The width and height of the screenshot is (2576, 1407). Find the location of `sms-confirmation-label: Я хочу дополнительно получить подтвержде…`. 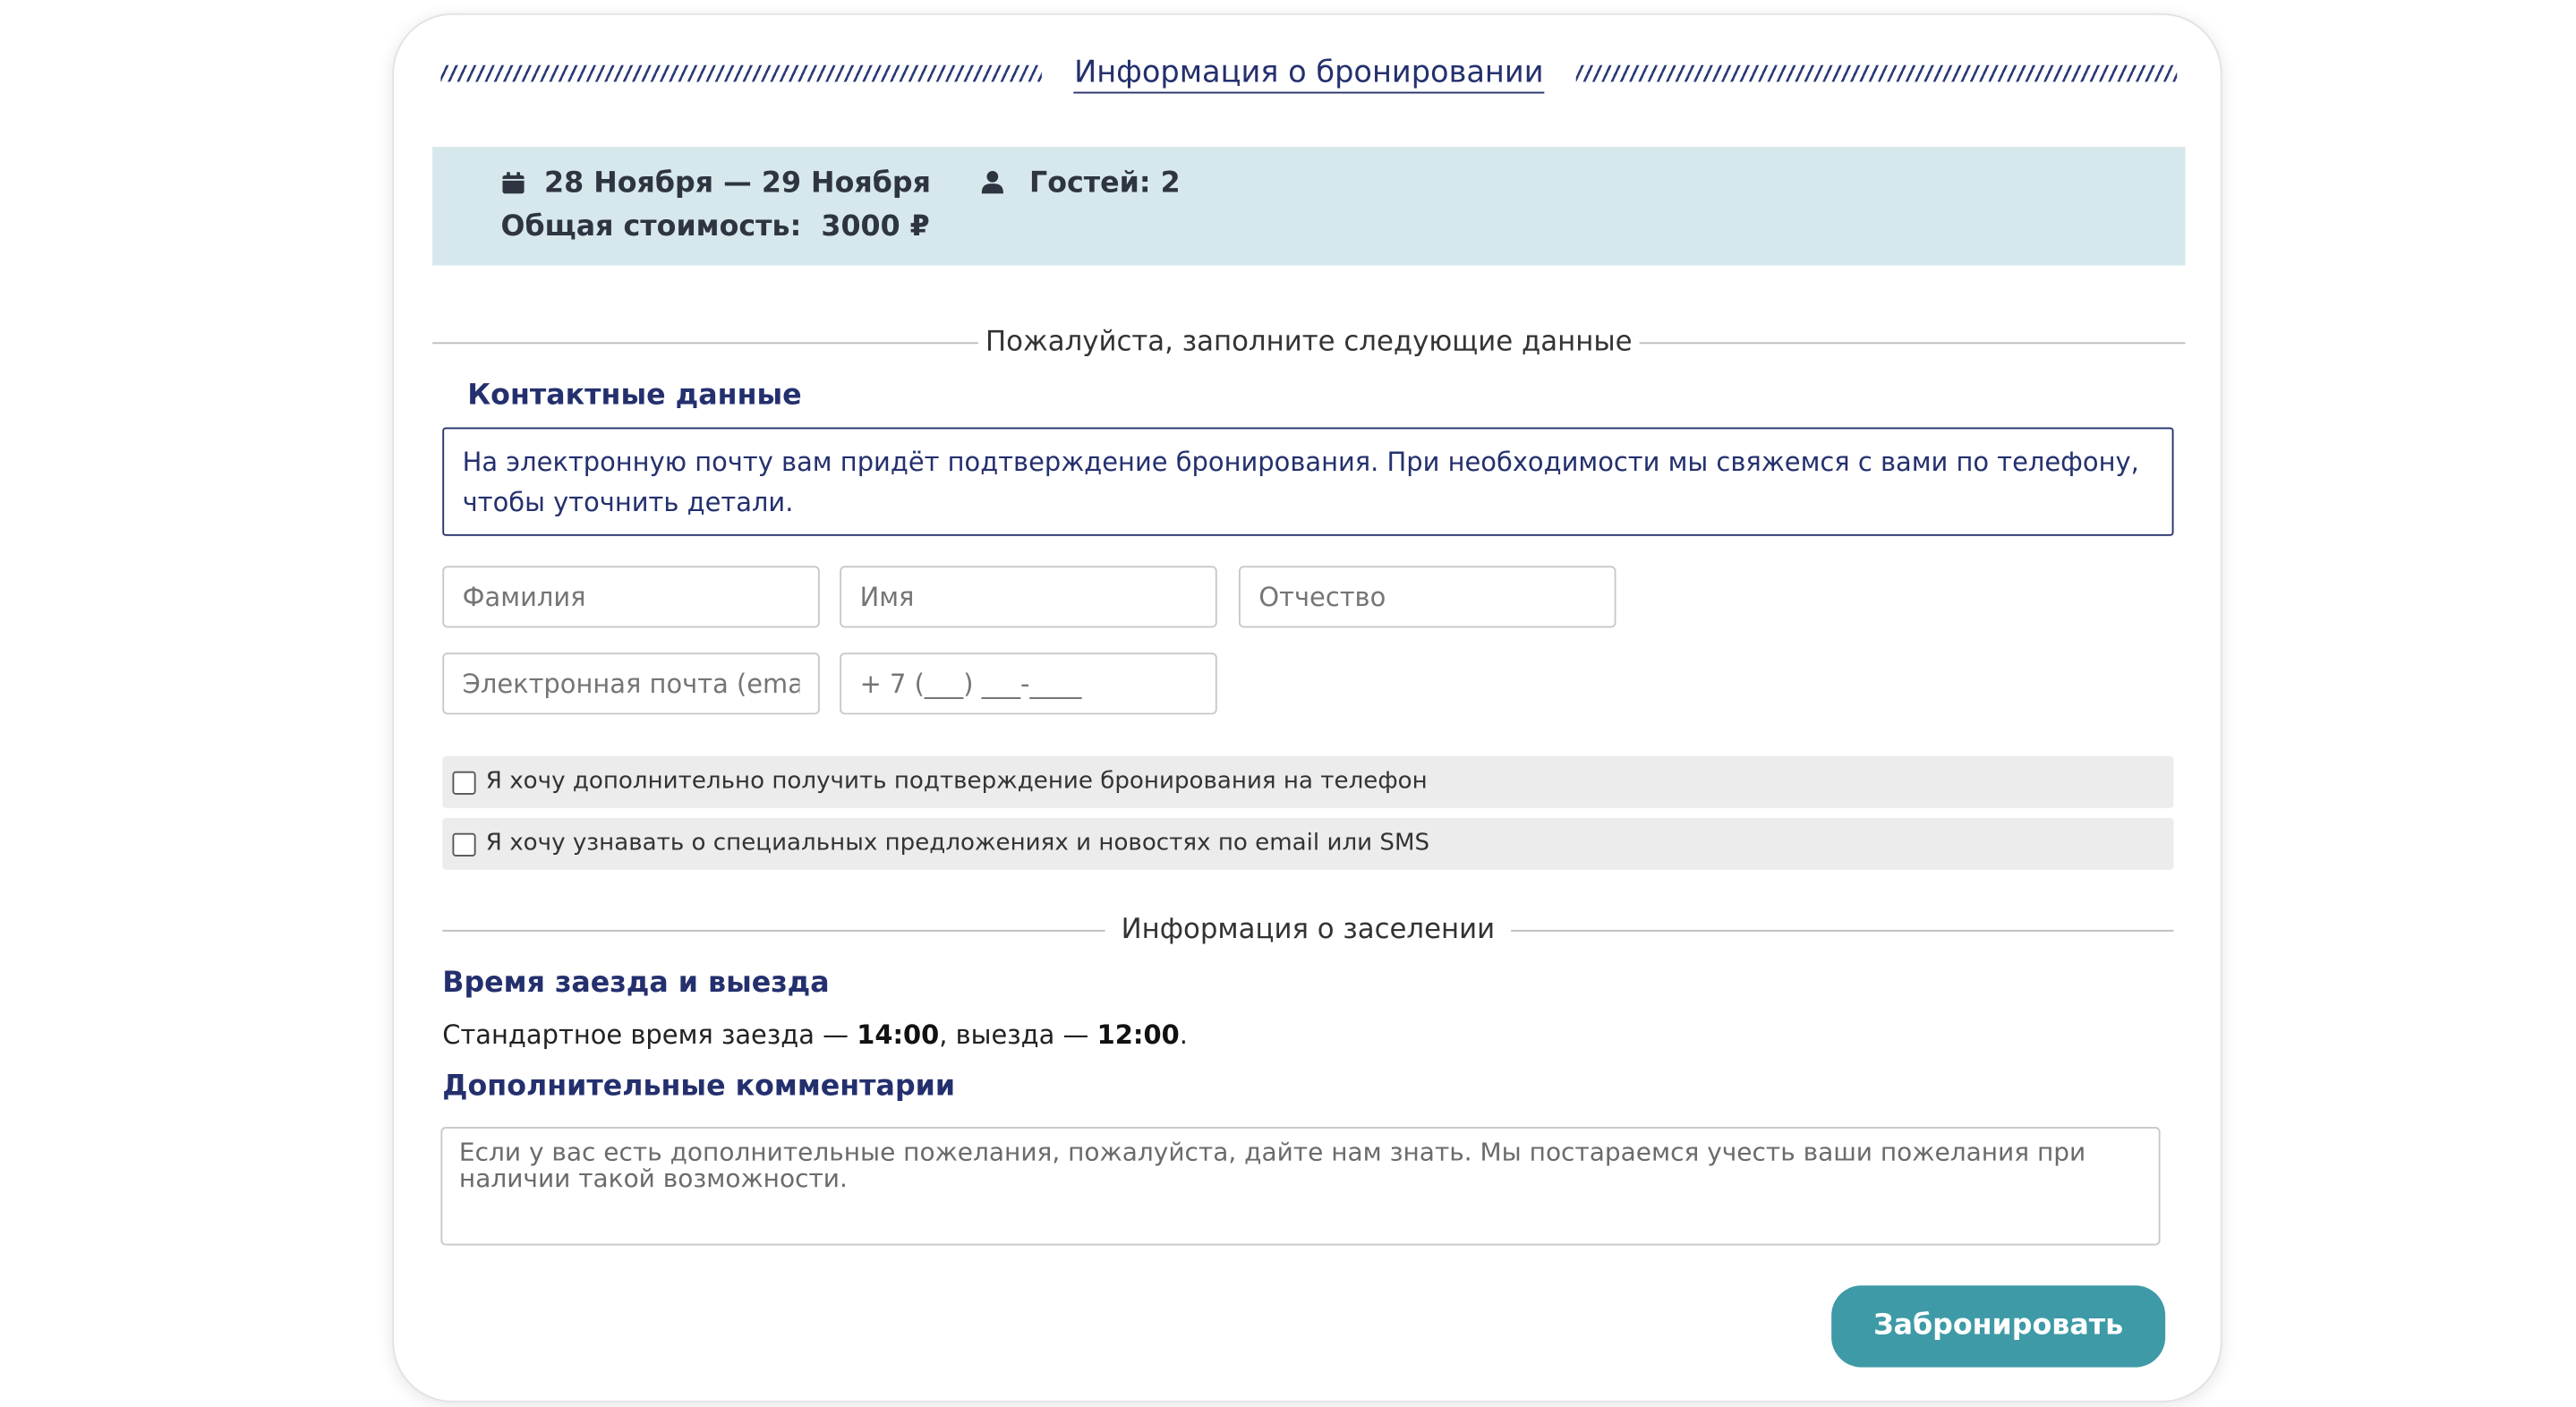

sms-confirmation-label: Я хочу дополнительно получить подтвержде… is located at coordinates (957, 782).